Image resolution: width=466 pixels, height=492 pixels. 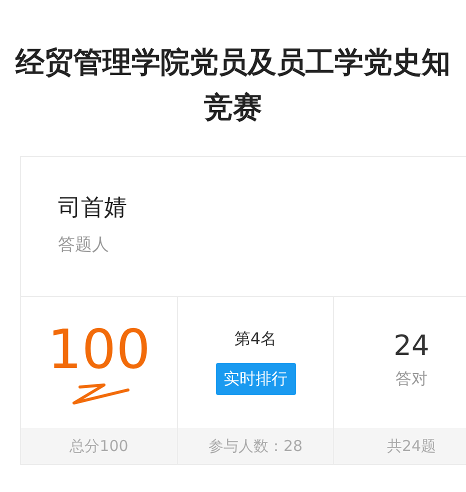 I want to click on rank-text: 第4名, so click(x=255, y=339).